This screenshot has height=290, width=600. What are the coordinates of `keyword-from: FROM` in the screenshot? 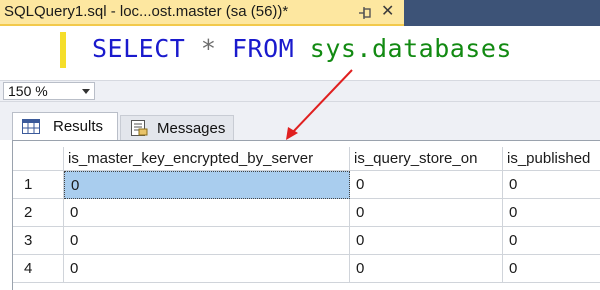 It's located at (263, 48).